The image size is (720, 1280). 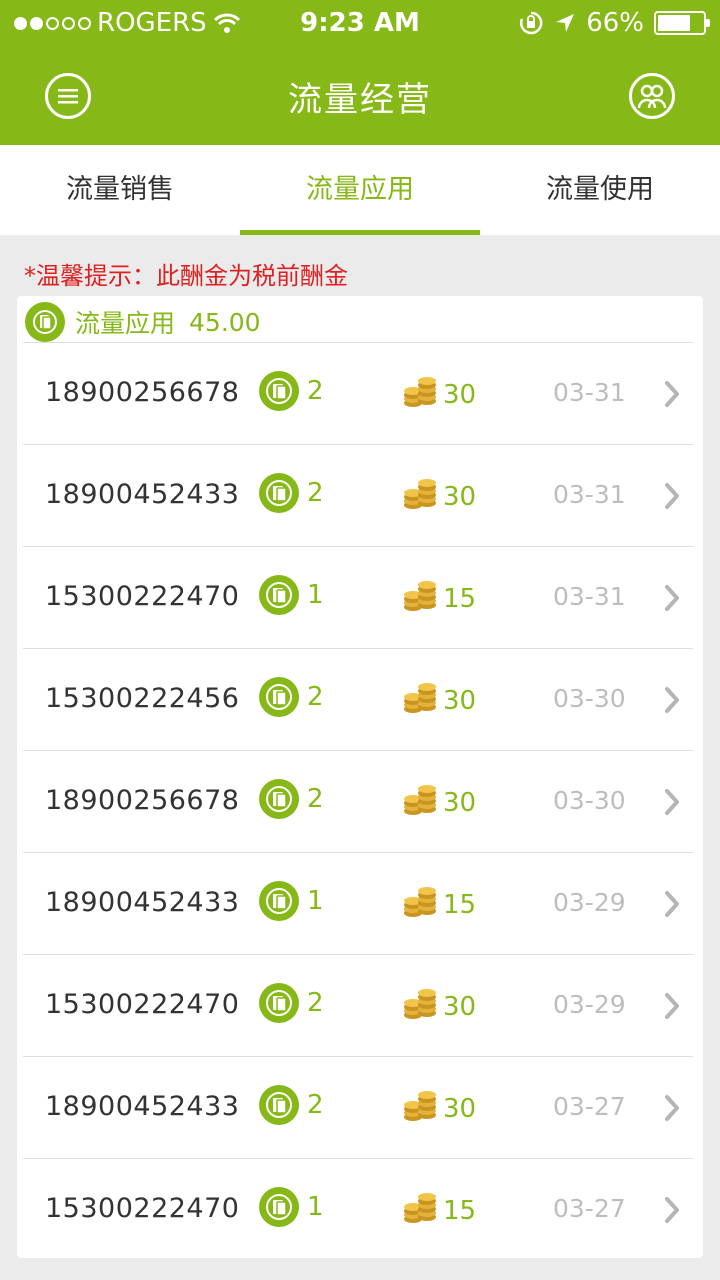 I want to click on status-right: 66%, so click(x=614, y=23).